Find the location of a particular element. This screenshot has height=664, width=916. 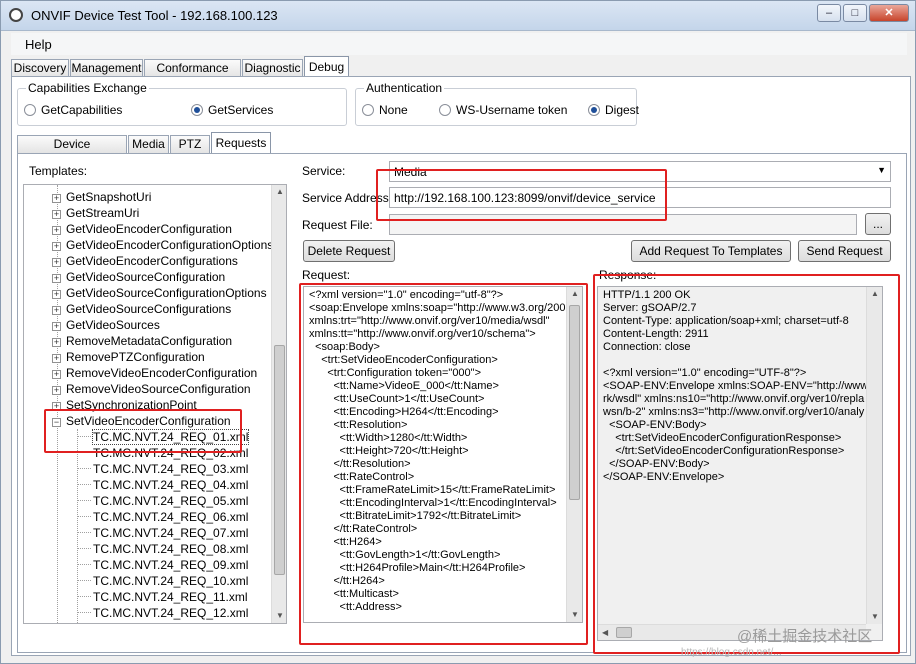

minimize-button: – is located at coordinates (829, 13).